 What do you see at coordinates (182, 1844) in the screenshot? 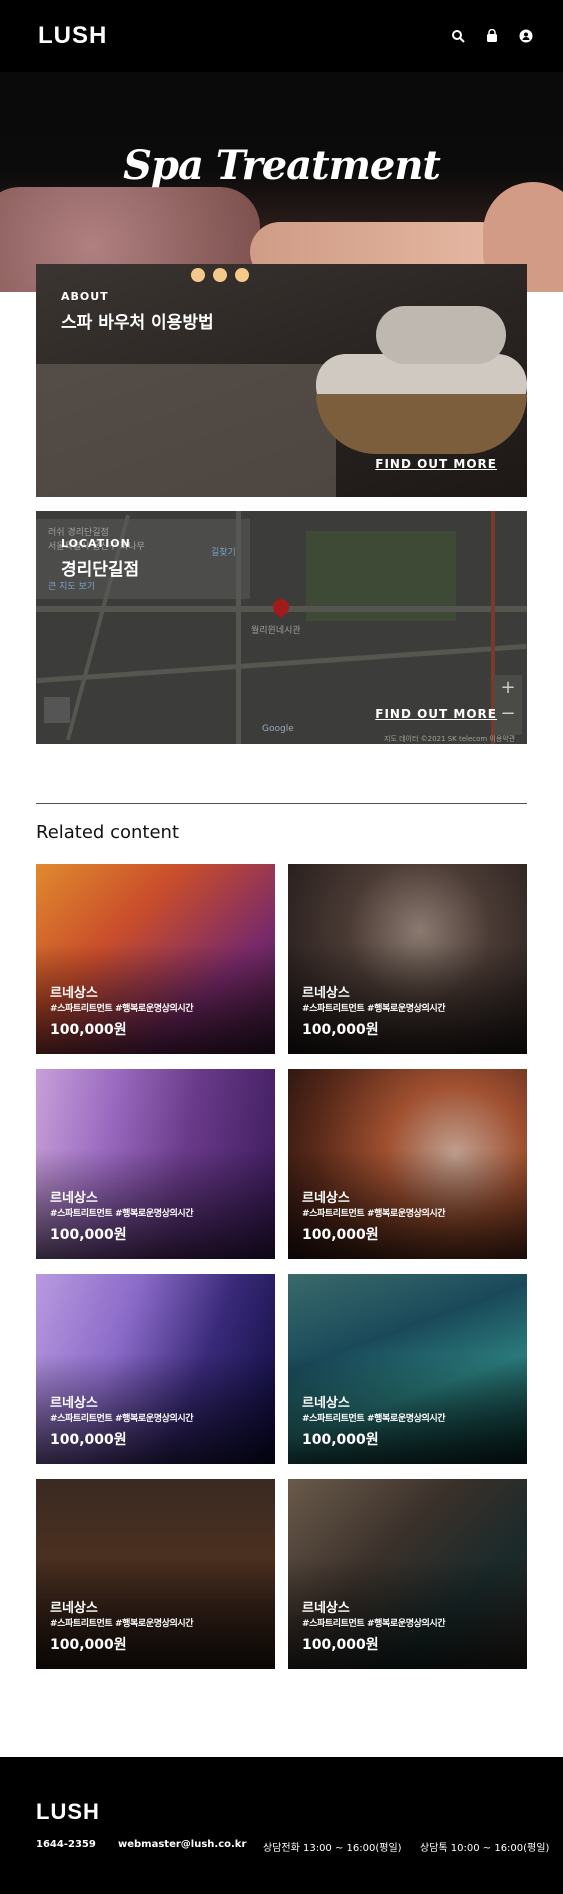
I see `footer-email: webmaster@lush.co.kr` at bounding box center [182, 1844].